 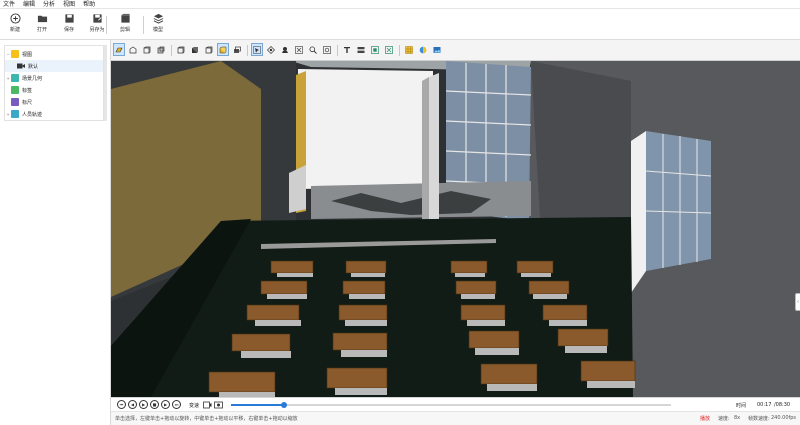 I want to click on step-back-icon: ◀, so click(x=132, y=404).